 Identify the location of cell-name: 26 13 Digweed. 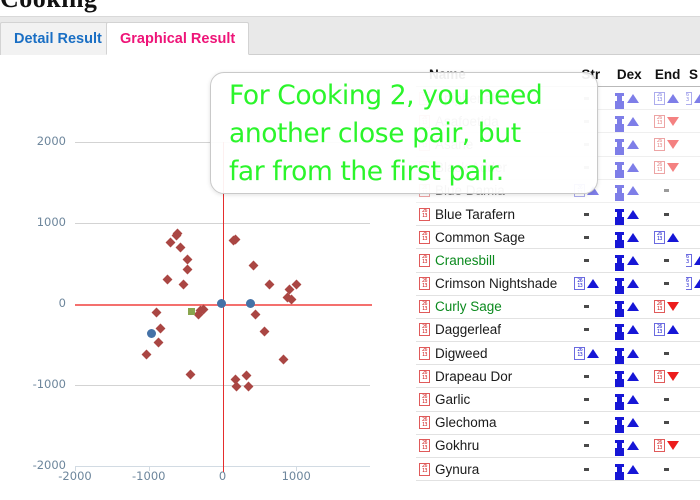
(491, 353).